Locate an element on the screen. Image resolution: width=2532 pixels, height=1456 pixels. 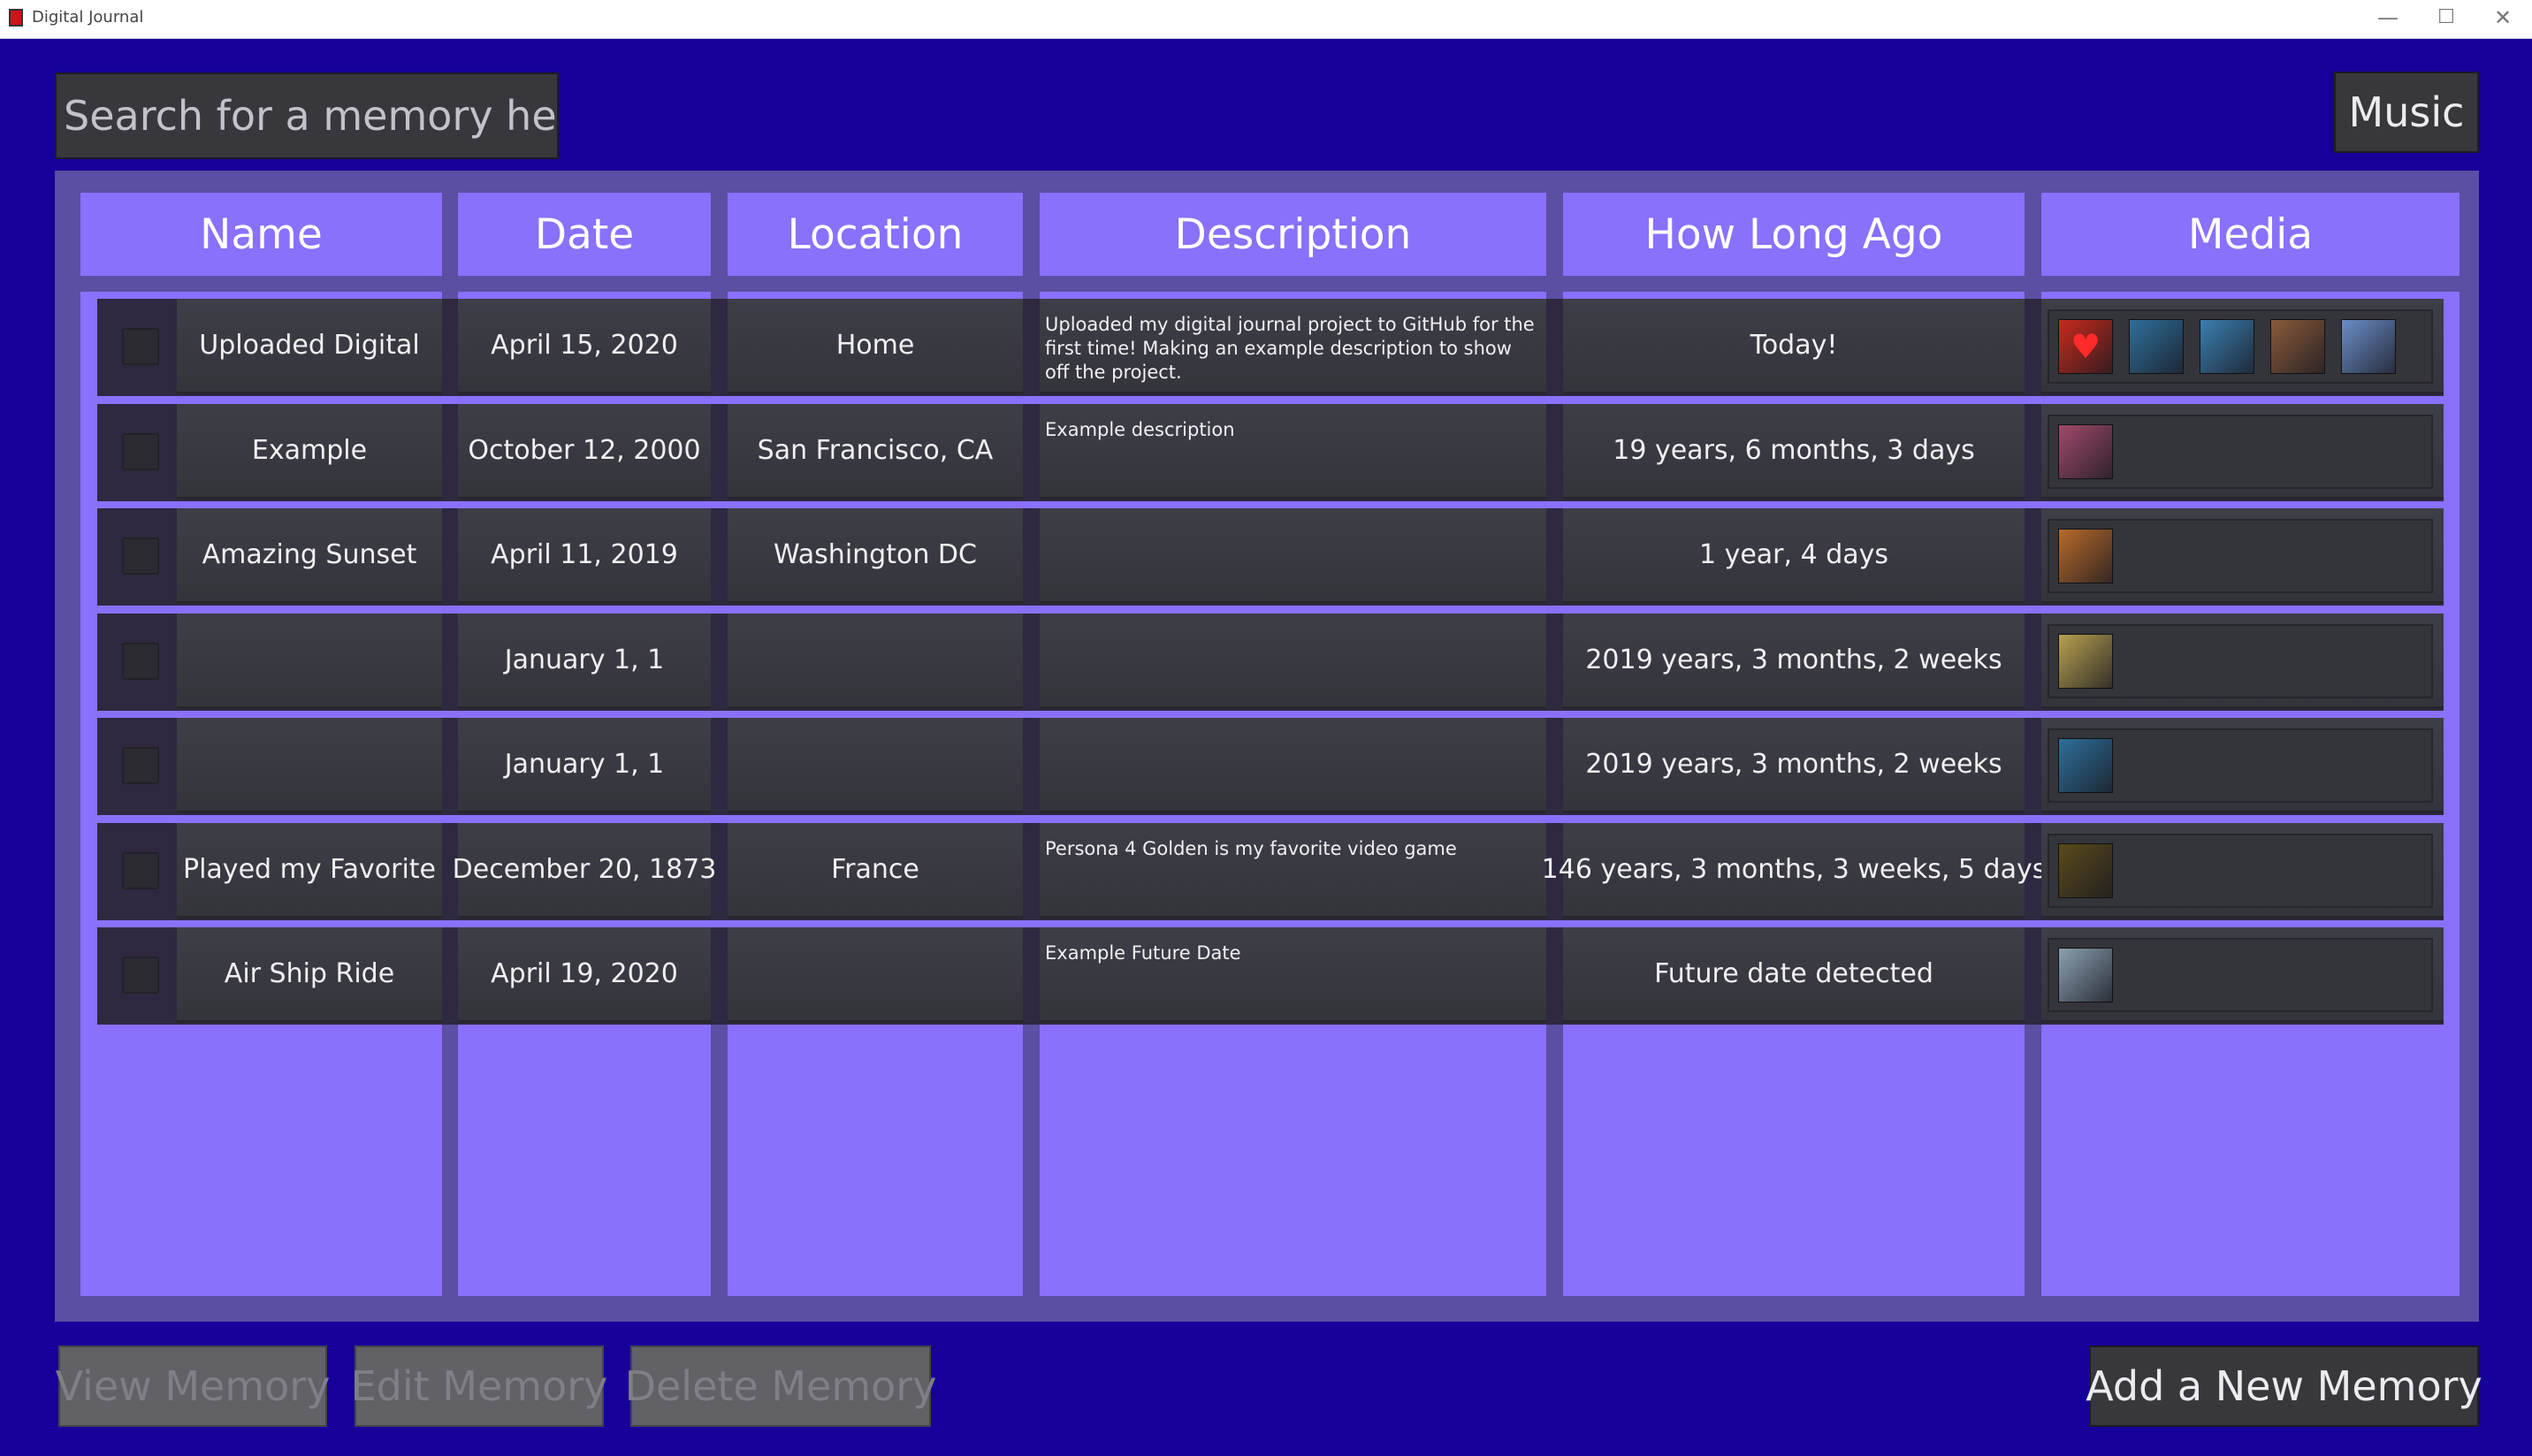
sunset-city-thumbnail is located at coordinates (2297, 346).